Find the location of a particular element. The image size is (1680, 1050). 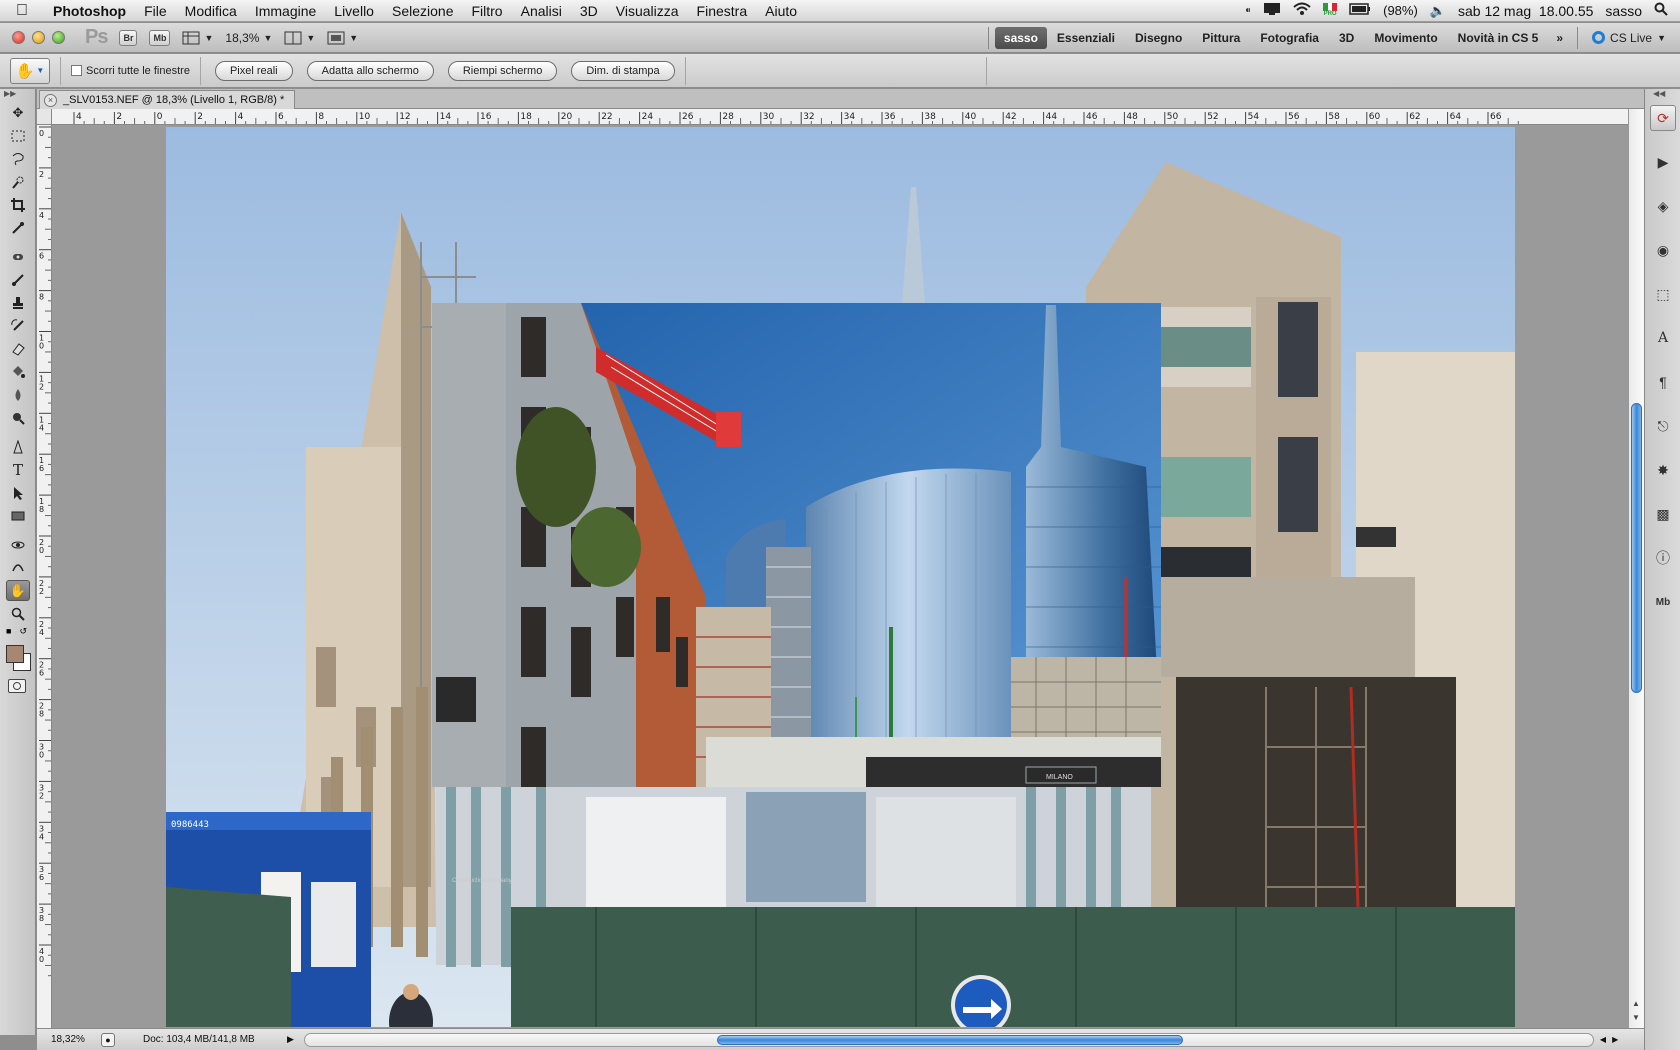

menu-3d: 3D is located at coordinates (589, 11).